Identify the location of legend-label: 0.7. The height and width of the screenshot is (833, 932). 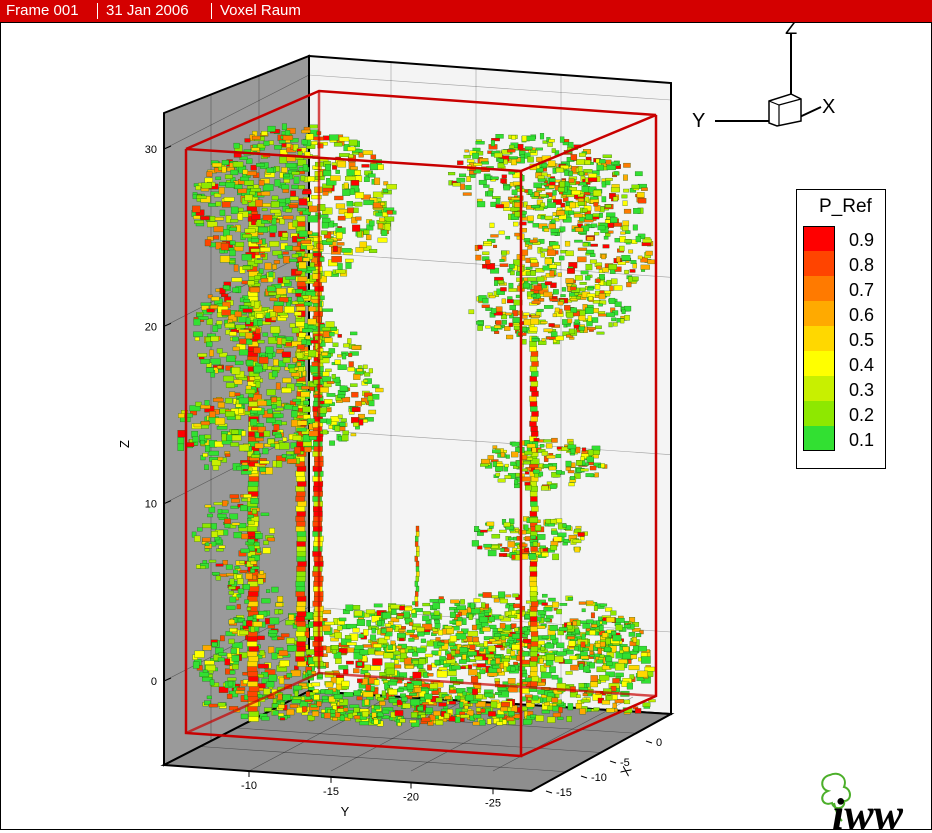
(862, 290).